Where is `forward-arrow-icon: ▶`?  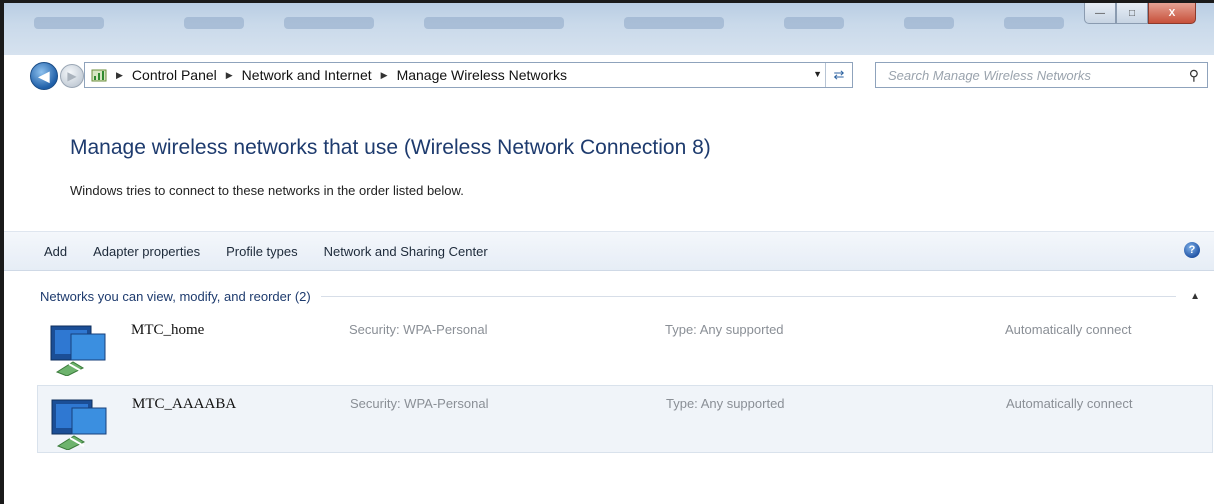
forward-arrow-icon: ▶ is located at coordinates (72, 76).